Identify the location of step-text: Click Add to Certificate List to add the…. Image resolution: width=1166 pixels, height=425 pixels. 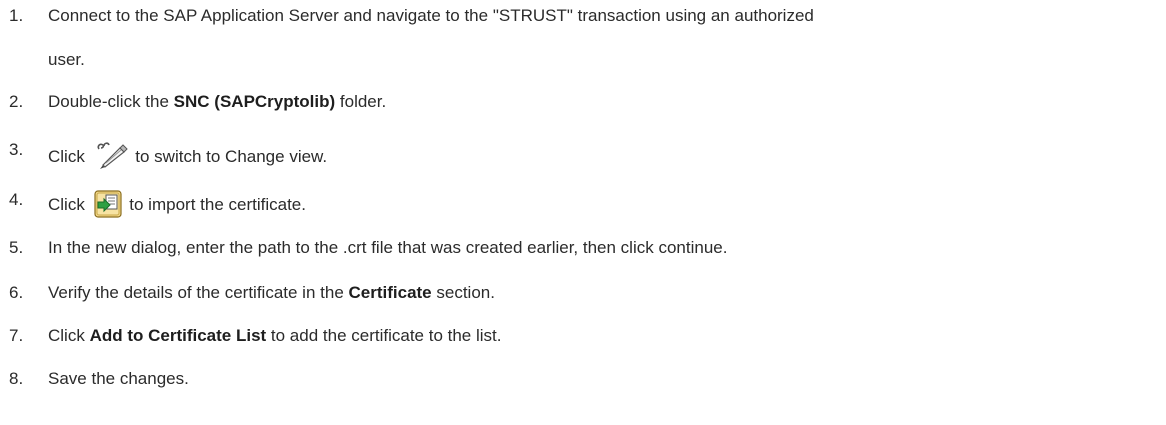
(274, 336).